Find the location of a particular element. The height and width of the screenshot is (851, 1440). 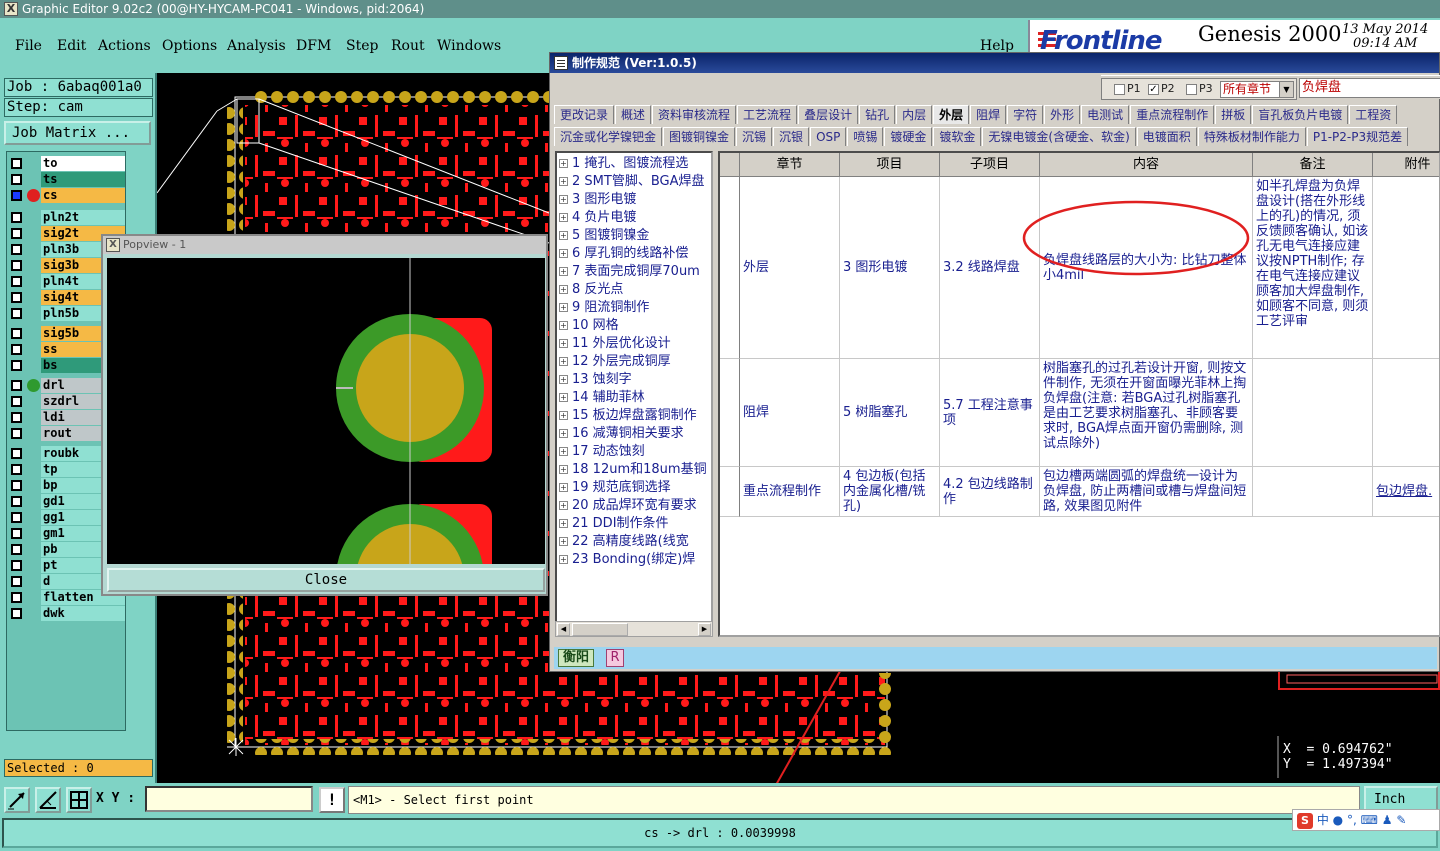

p2-checkbox: ✓ is located at coordinates (1153, 89).